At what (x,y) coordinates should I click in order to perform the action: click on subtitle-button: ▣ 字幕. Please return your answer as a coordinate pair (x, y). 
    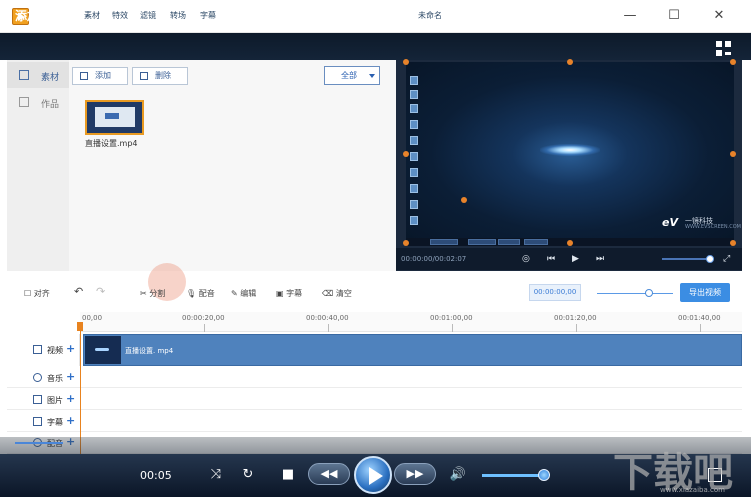
    Looking at the image, I should click on (289, 293).